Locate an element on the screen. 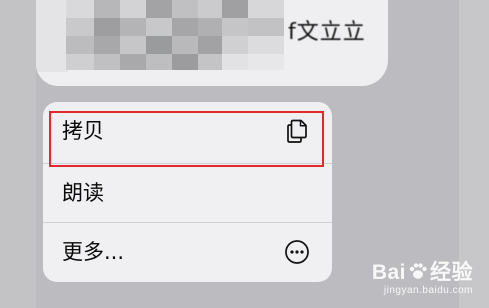 The image size is (489, 308). menu-item-read-aloud: 朗读 is located at coordinates (187, 193).